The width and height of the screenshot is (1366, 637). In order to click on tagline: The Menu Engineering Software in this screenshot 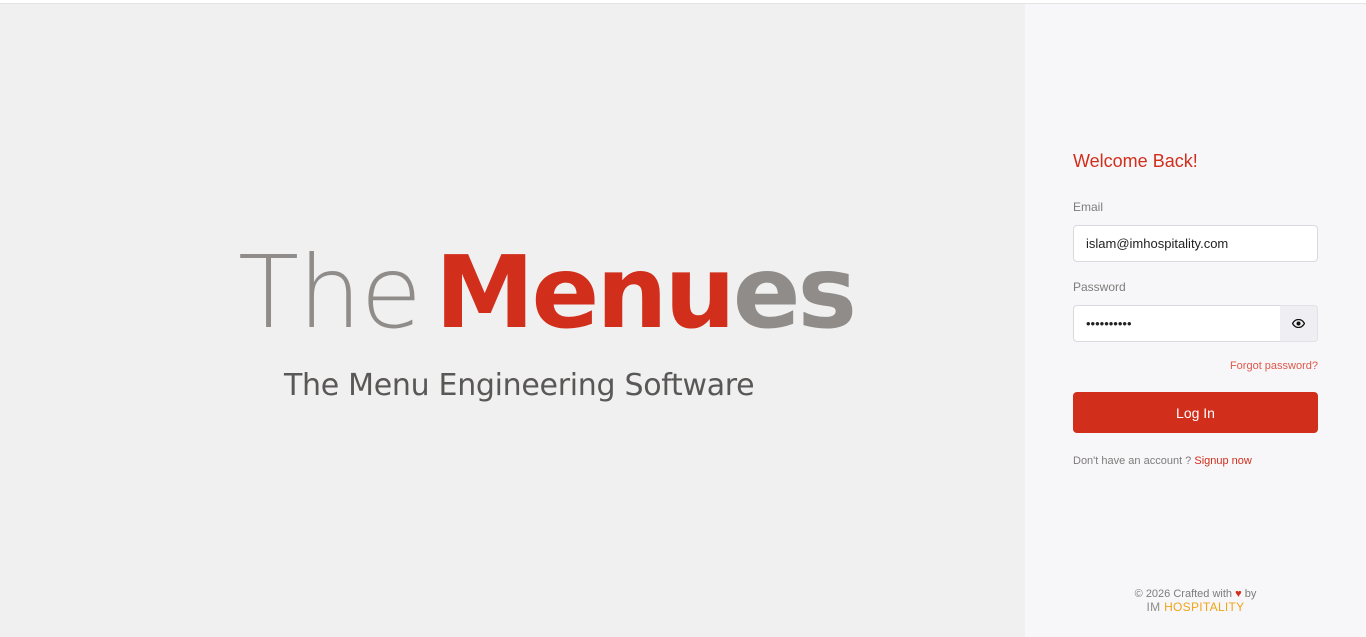, I will do `click(519, 385)`.